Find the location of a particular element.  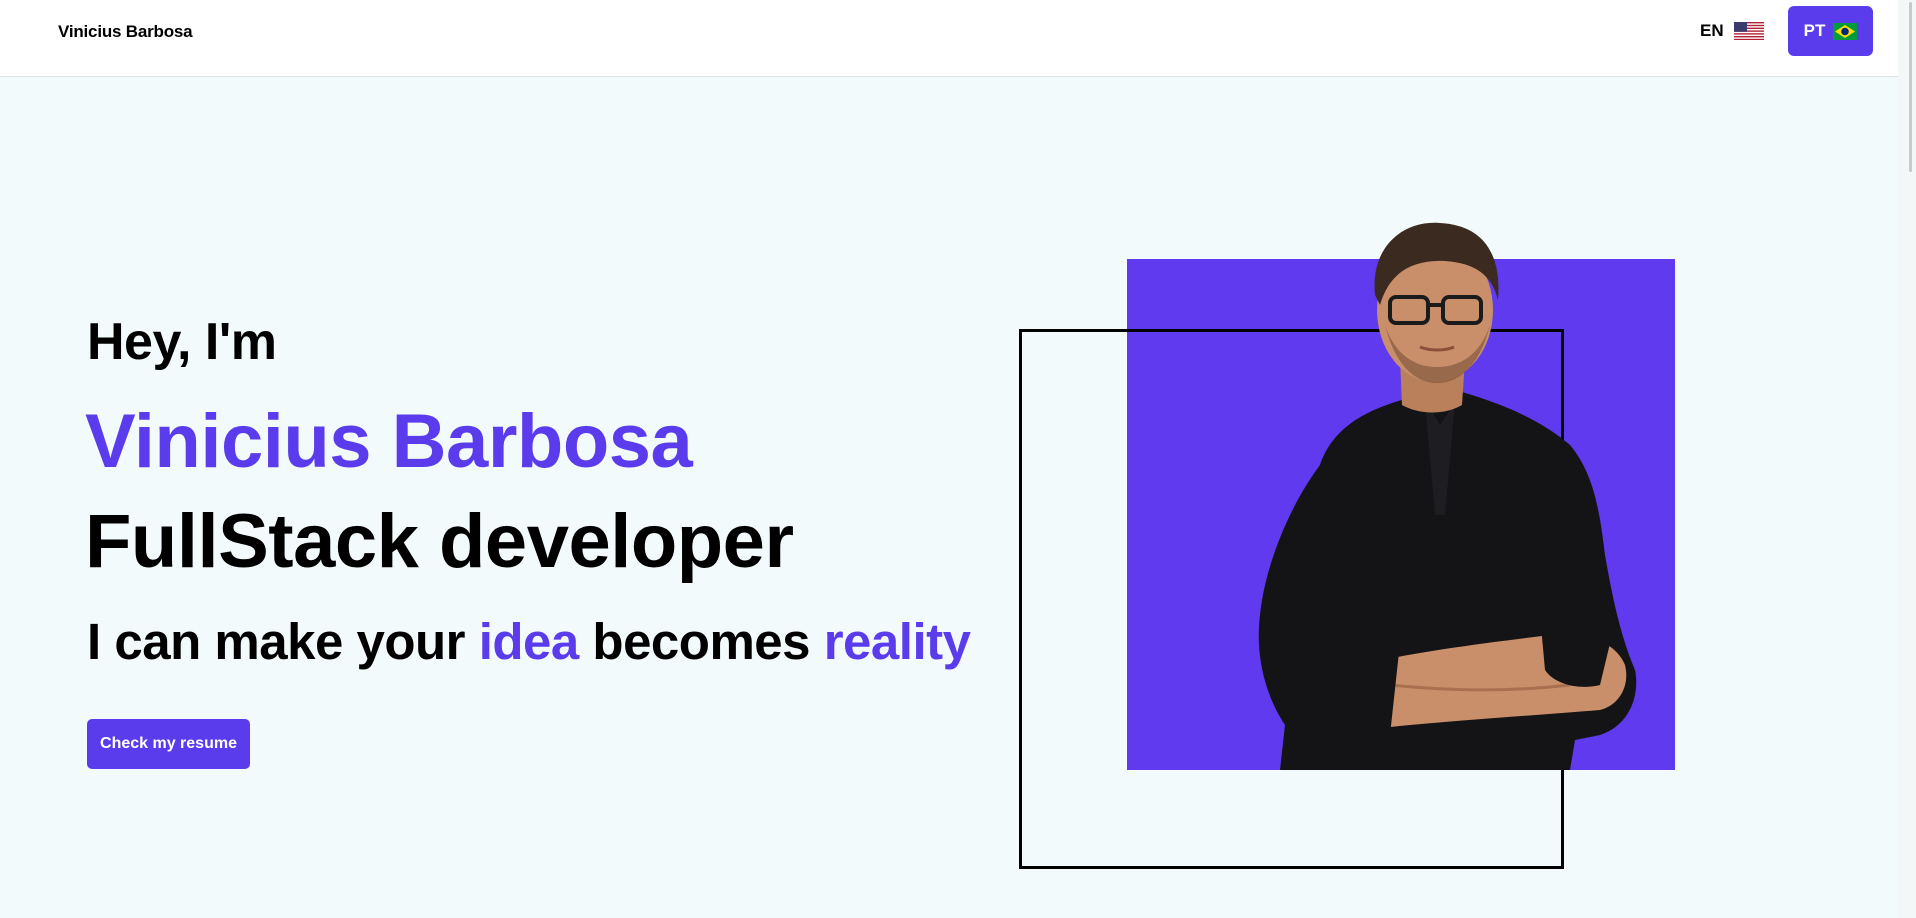

scrollbar is located at coordinates (1907, 459).